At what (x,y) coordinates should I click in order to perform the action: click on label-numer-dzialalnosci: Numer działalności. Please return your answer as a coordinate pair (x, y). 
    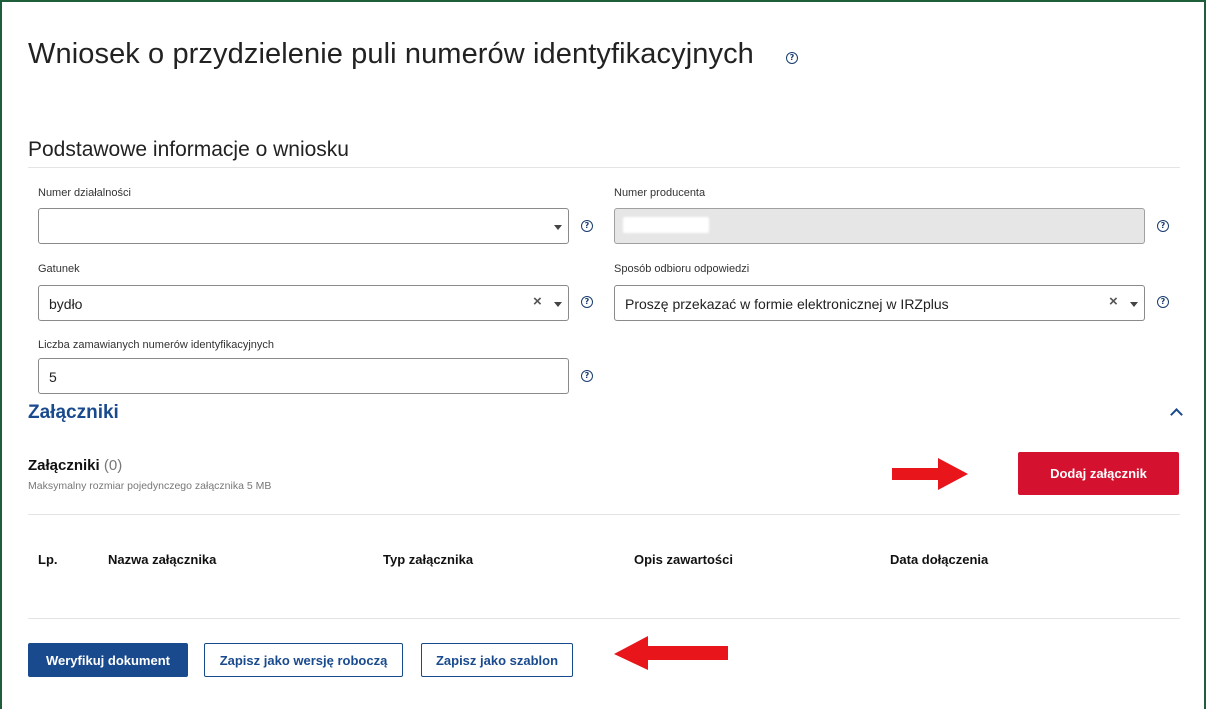
    Looking at the image, I should click on (84, 193).